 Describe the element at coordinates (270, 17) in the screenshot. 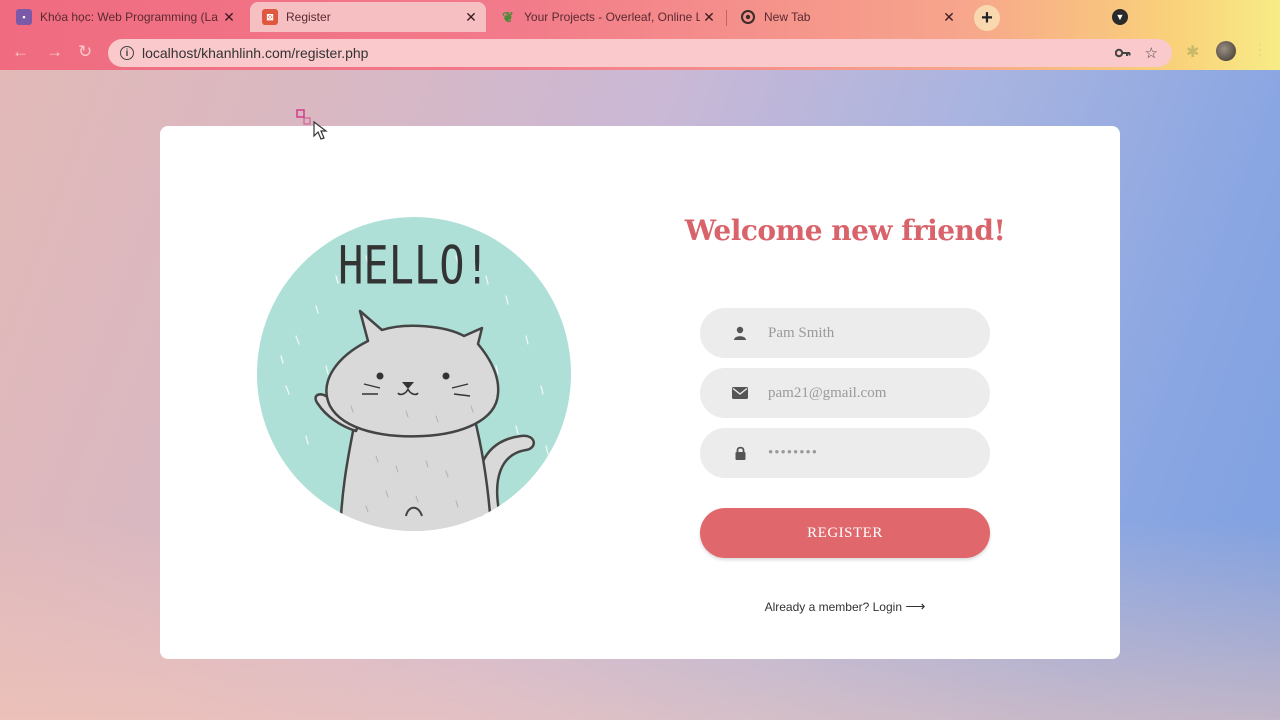

I see `xampp-favicon: ⊠` at that location.